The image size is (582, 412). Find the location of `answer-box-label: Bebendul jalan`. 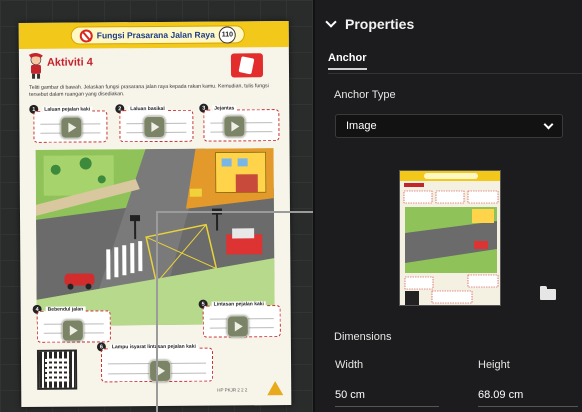

answer-box-label: Bebendul jalan is located at coordinates (65, 309).